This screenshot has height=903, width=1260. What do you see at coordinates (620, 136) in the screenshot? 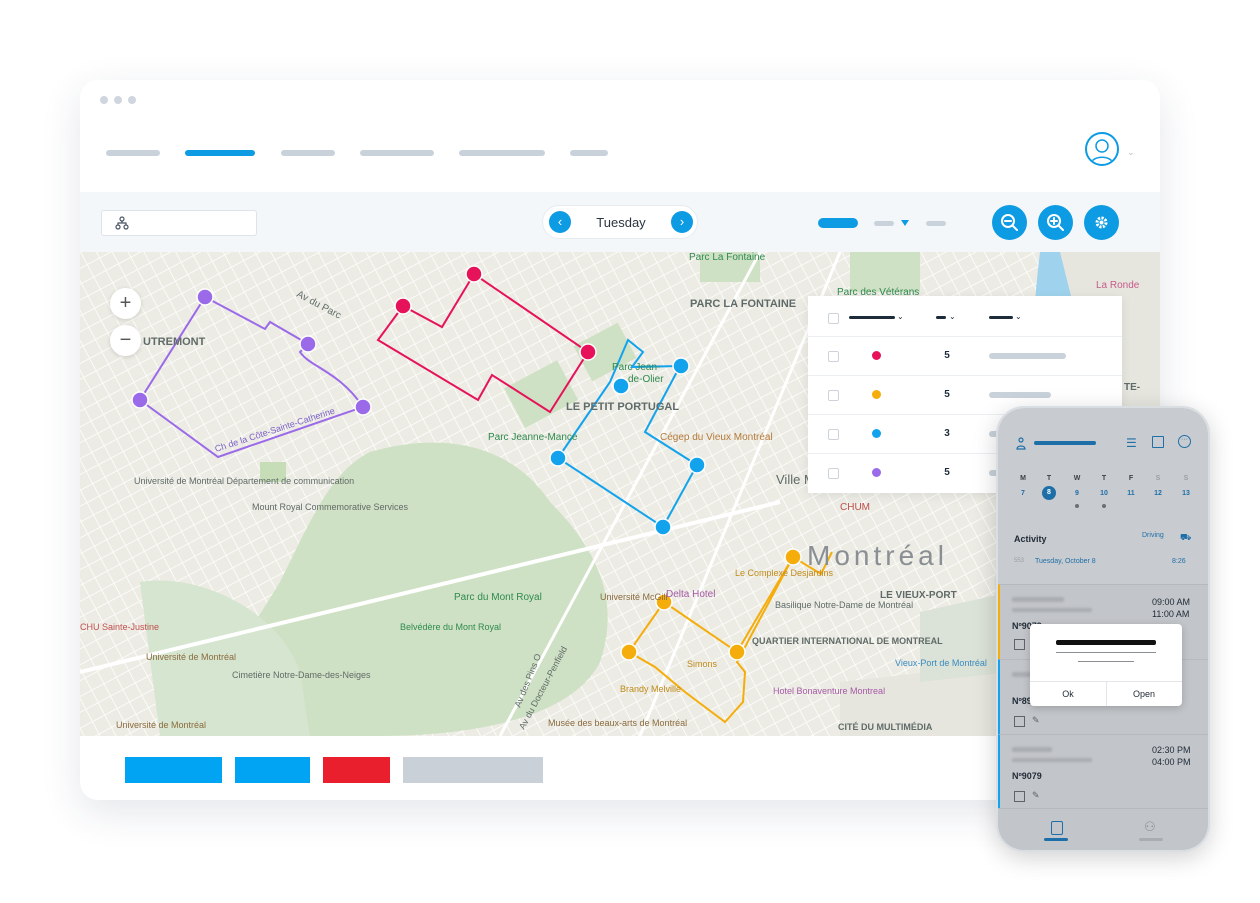
I see `top-navbar: ⌄` at bounding box center [620, 136].